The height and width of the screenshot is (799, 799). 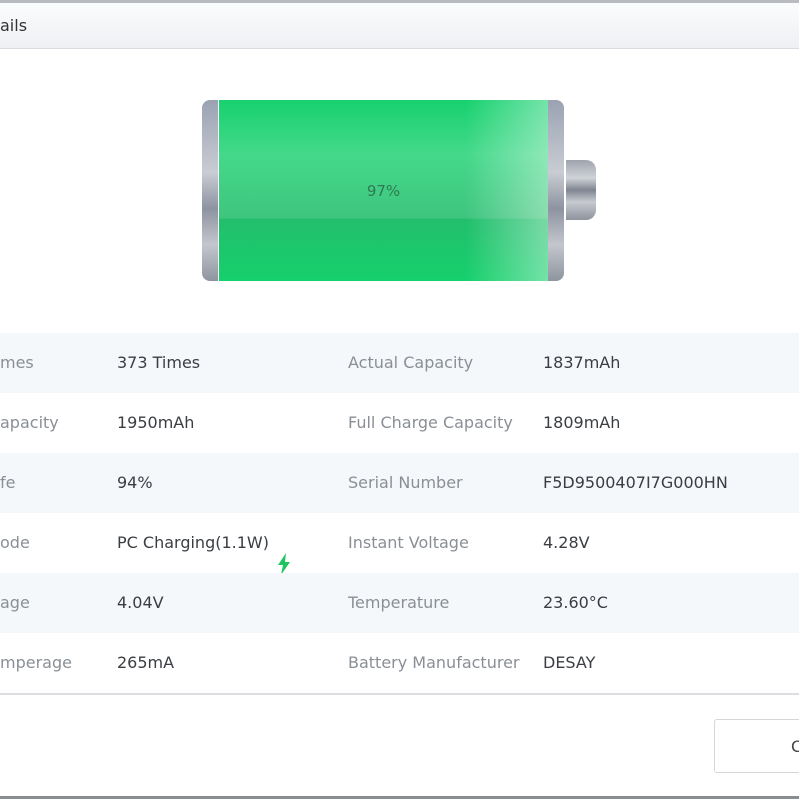 What do you see at coordinates (569, 662) in the screenshot?
I see `info-value: DESAY` at bounding box center [569, 662].